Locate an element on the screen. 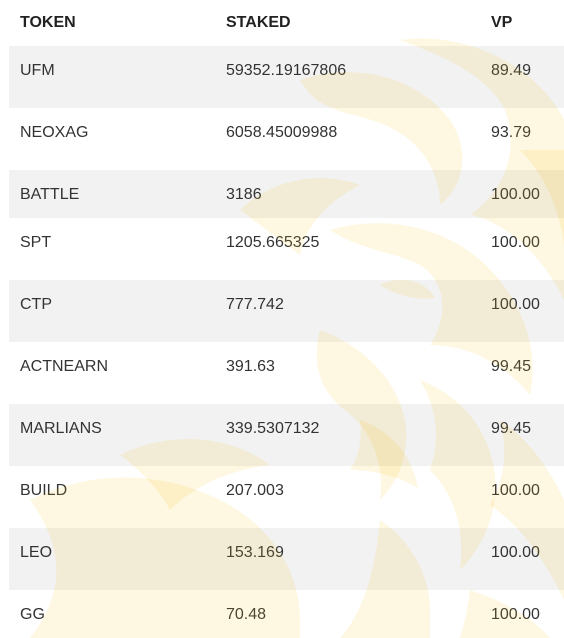 Image resolution: width=564 pixels, height=638 pixels. staked-amount: 777.742 is located at coordinates (255, 304).